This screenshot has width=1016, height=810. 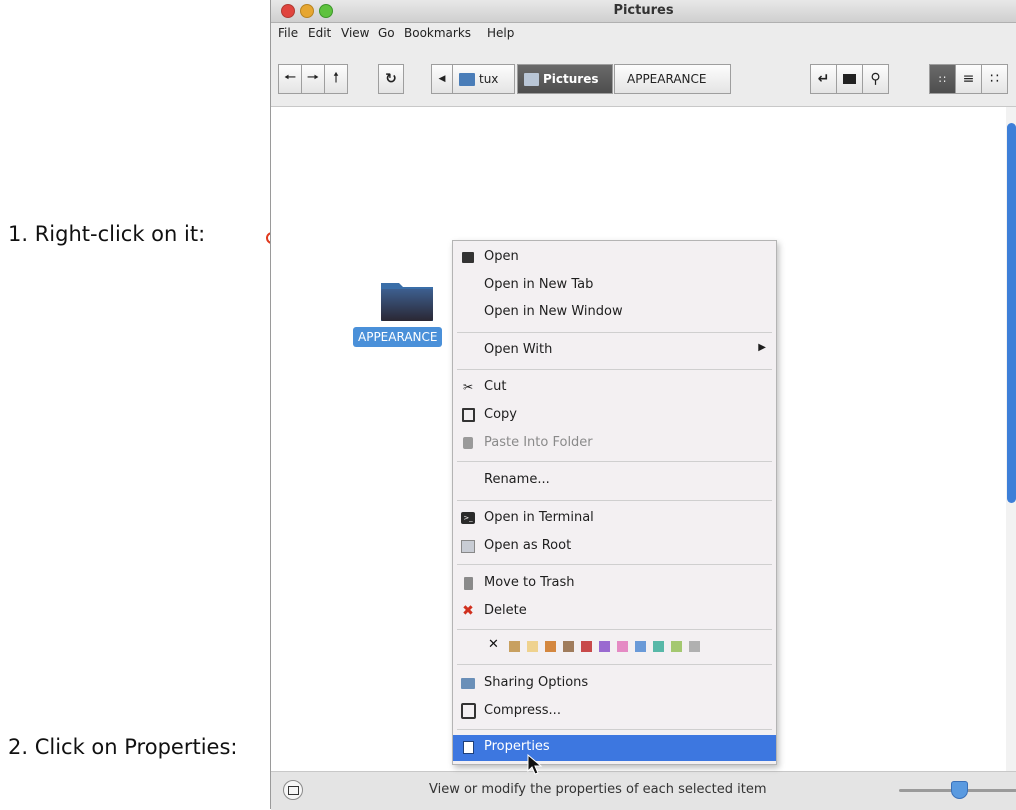 I want to click on chevron-left-icon: ◀, so click(x=442, y=79).